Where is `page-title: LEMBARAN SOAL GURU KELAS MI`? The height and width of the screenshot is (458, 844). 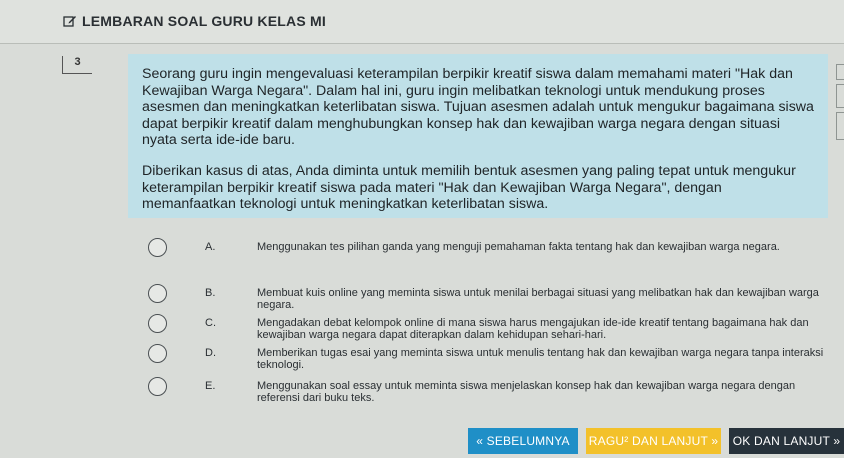 page-title: LEMBARAN SOAL GURU KELAS MI is located at coordinates (194, 21).